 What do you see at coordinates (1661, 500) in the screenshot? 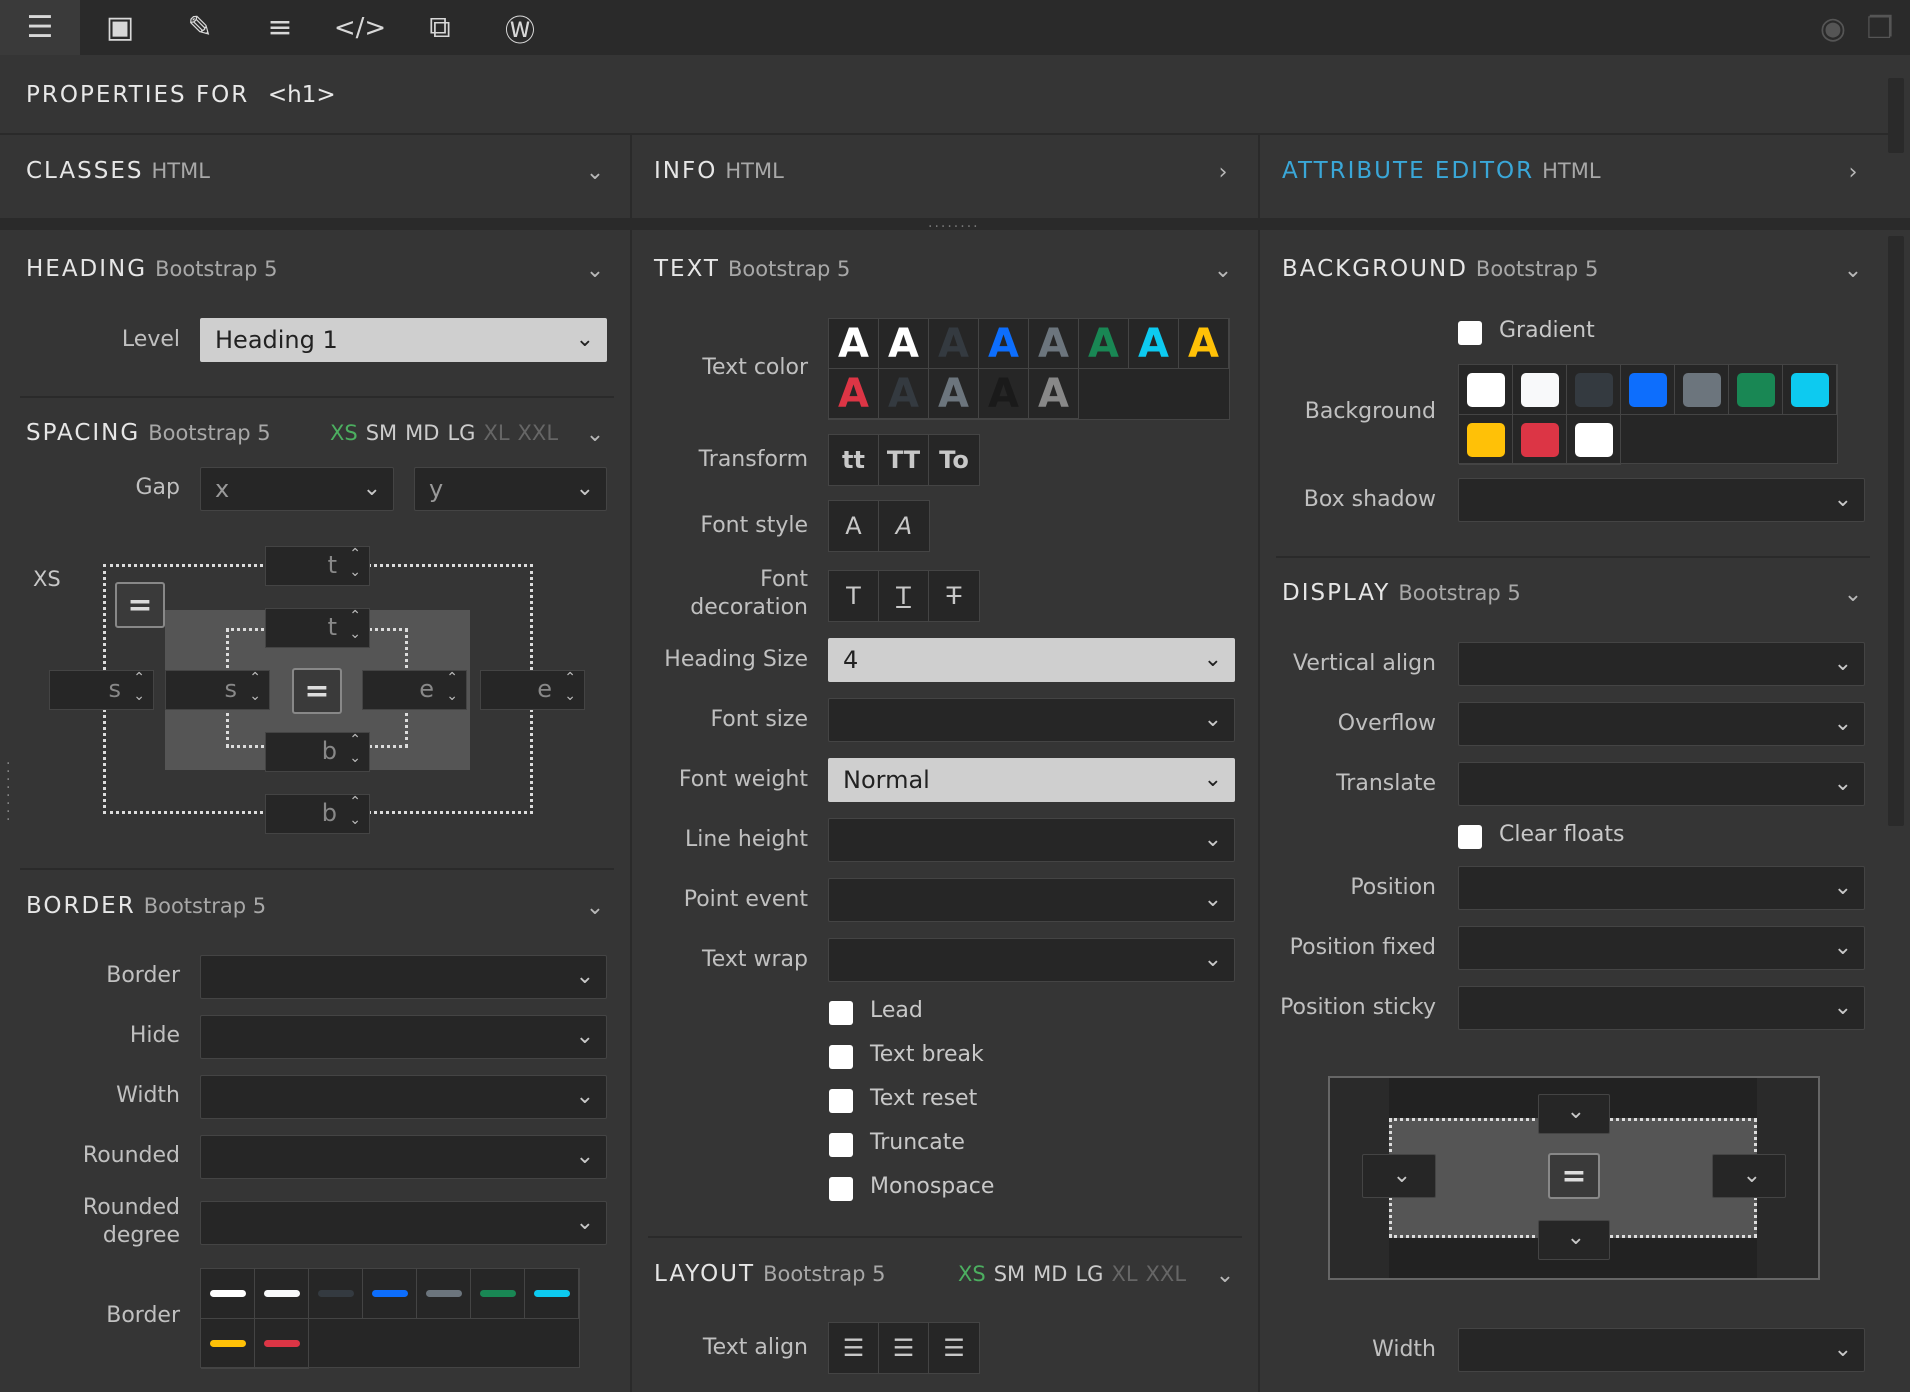
I see `box-shadow-select: ⌄` at bounding box center [1661, 500].